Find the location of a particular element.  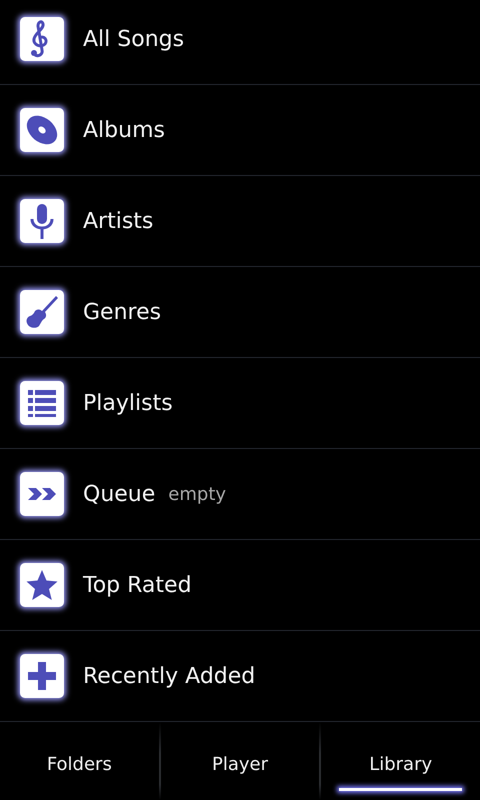

plus-icon is located at coordinates (42, 676).